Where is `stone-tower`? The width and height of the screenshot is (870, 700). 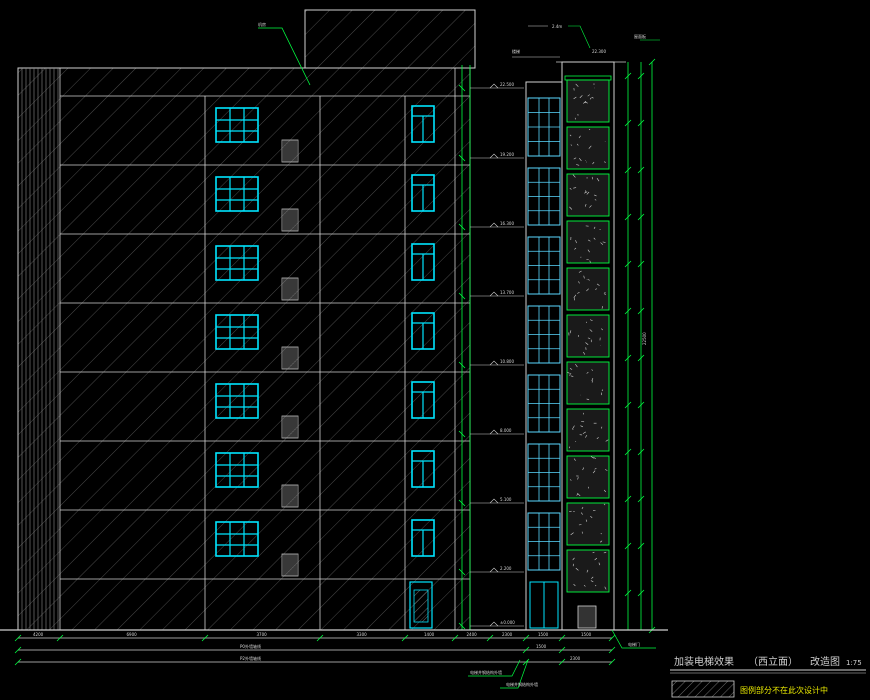
stone-tower is located at coordinates (588, 346).